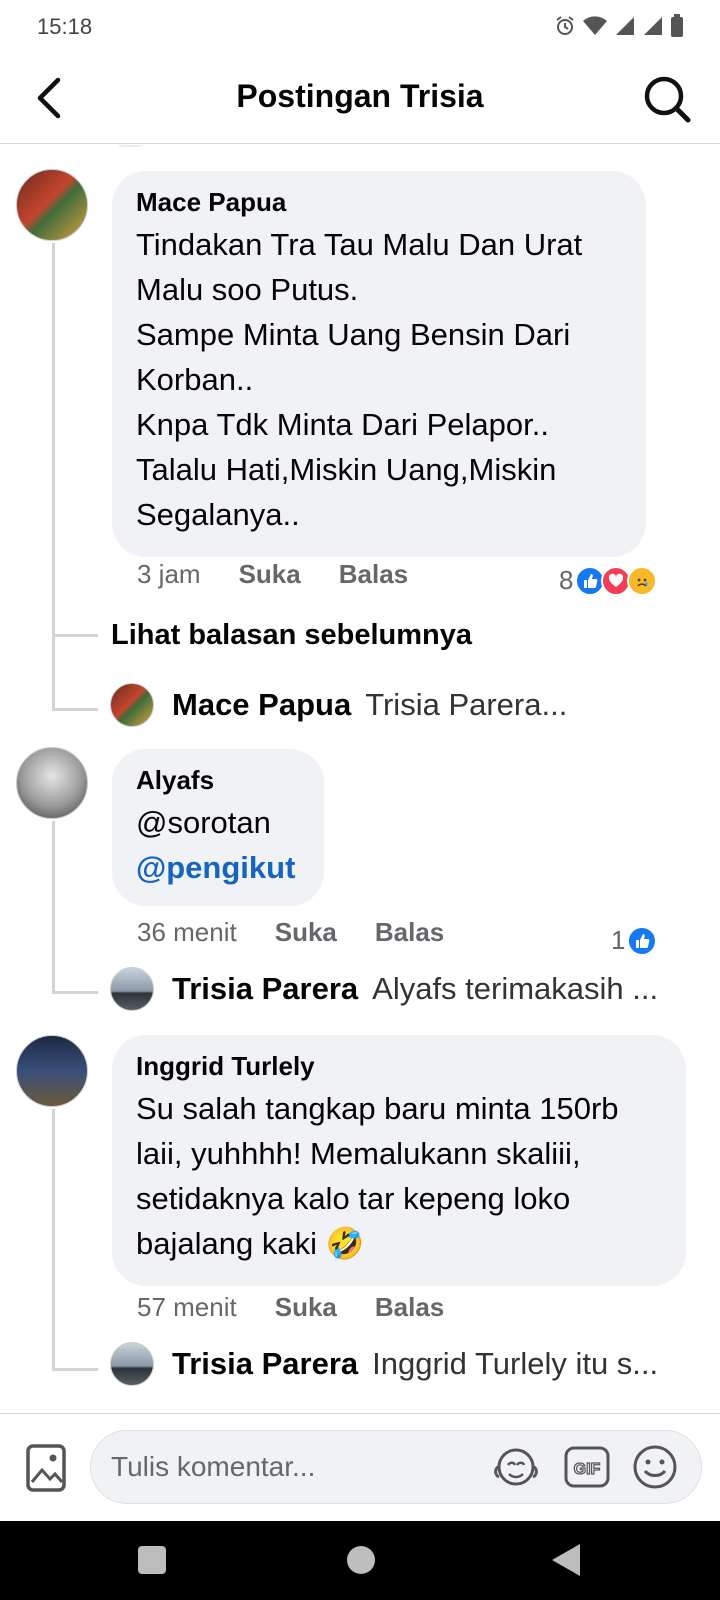 This screenshot has width=720, height=1600. I want to click on emoji-icon, so click(655, 1467).